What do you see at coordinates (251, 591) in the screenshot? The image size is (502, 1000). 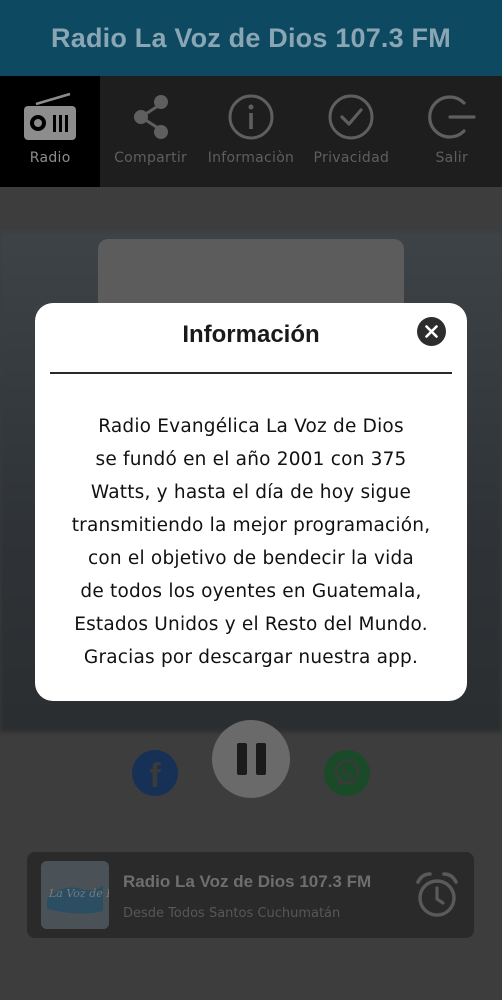 I see `dialog-text-line: de todos los oyentes en Guatemala,` at bounding box center [251, 591].